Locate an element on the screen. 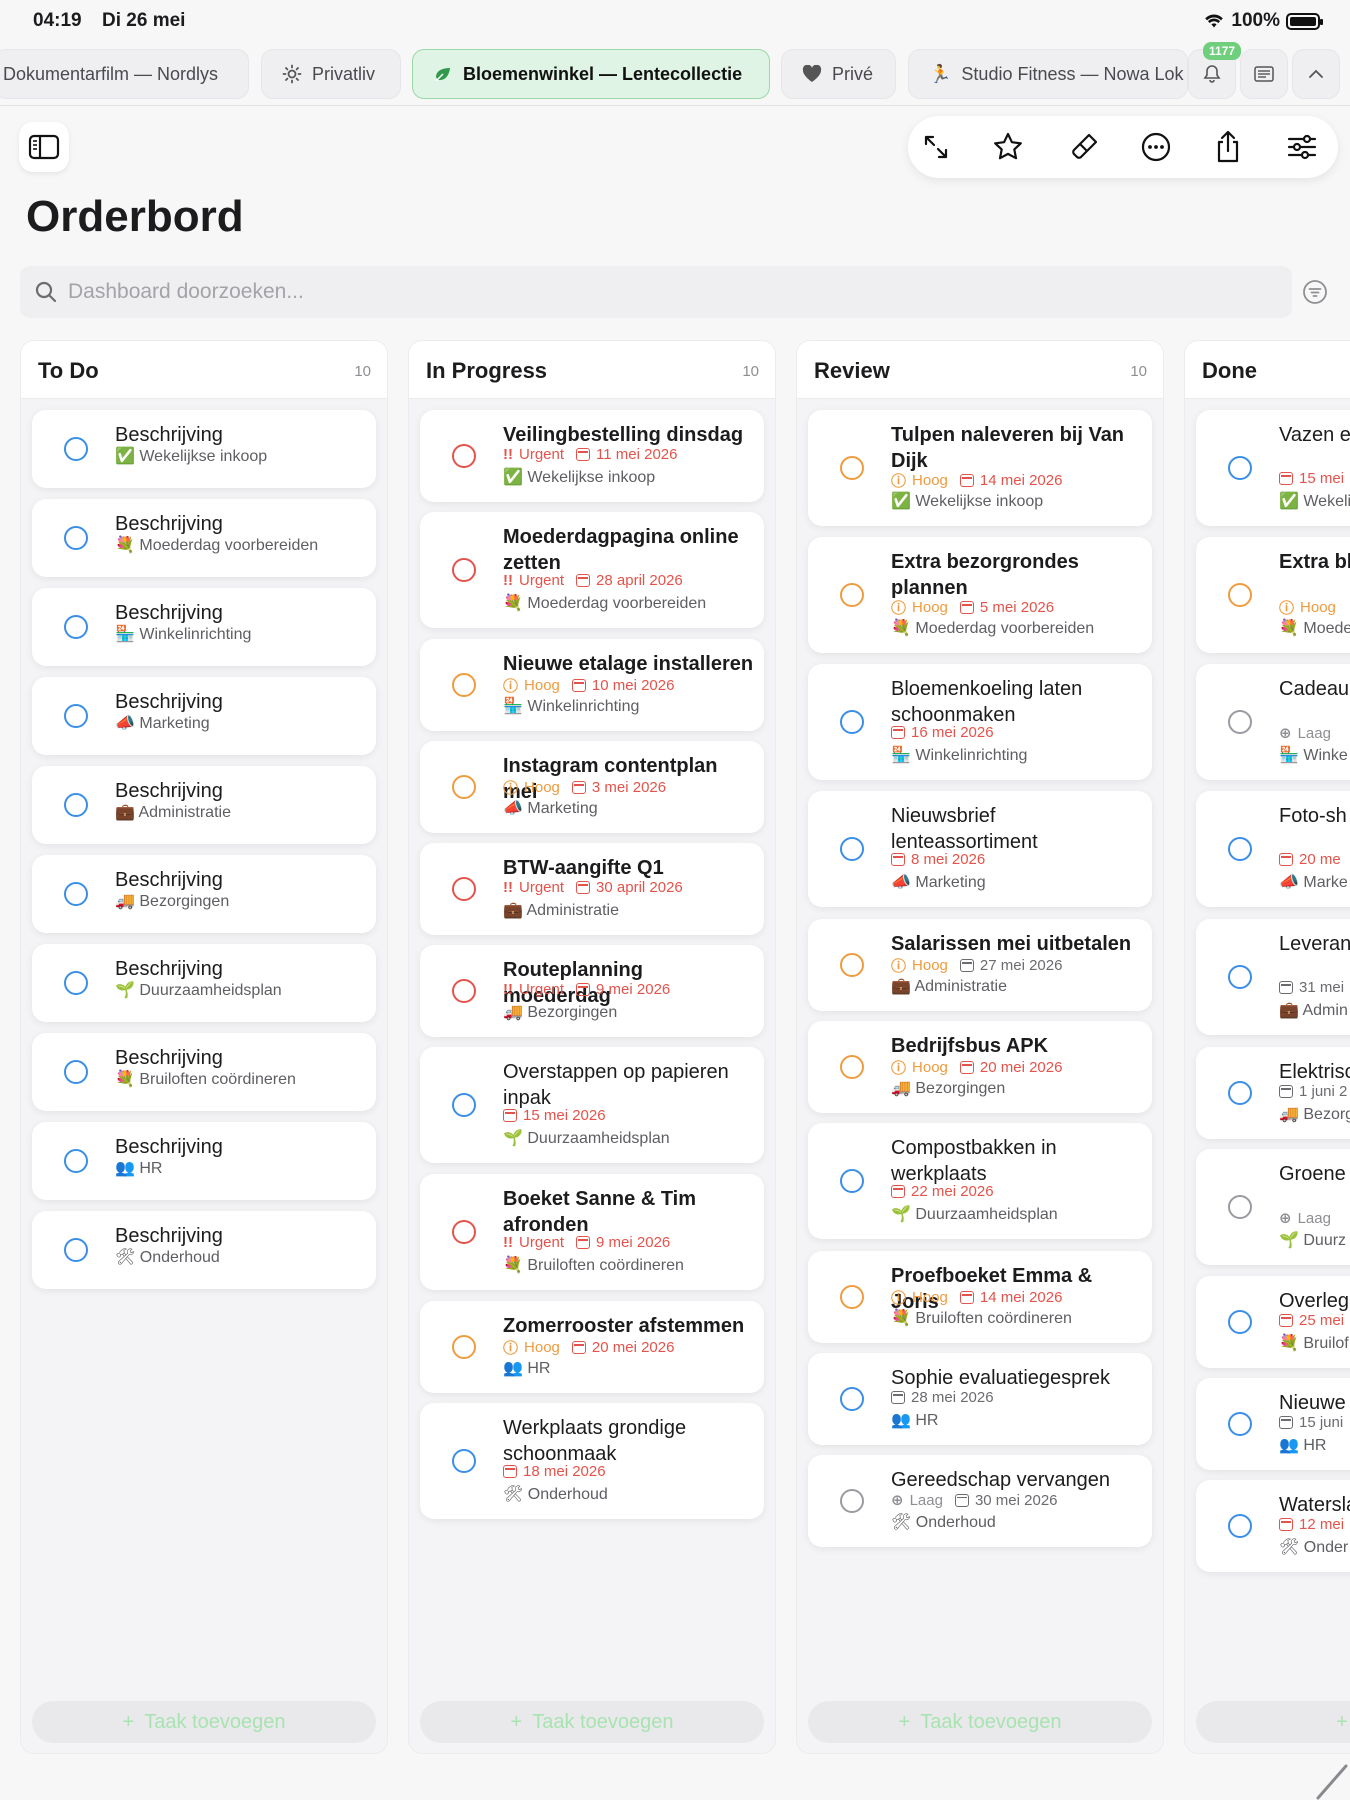  expand-button is located at coordinates (936, 147).